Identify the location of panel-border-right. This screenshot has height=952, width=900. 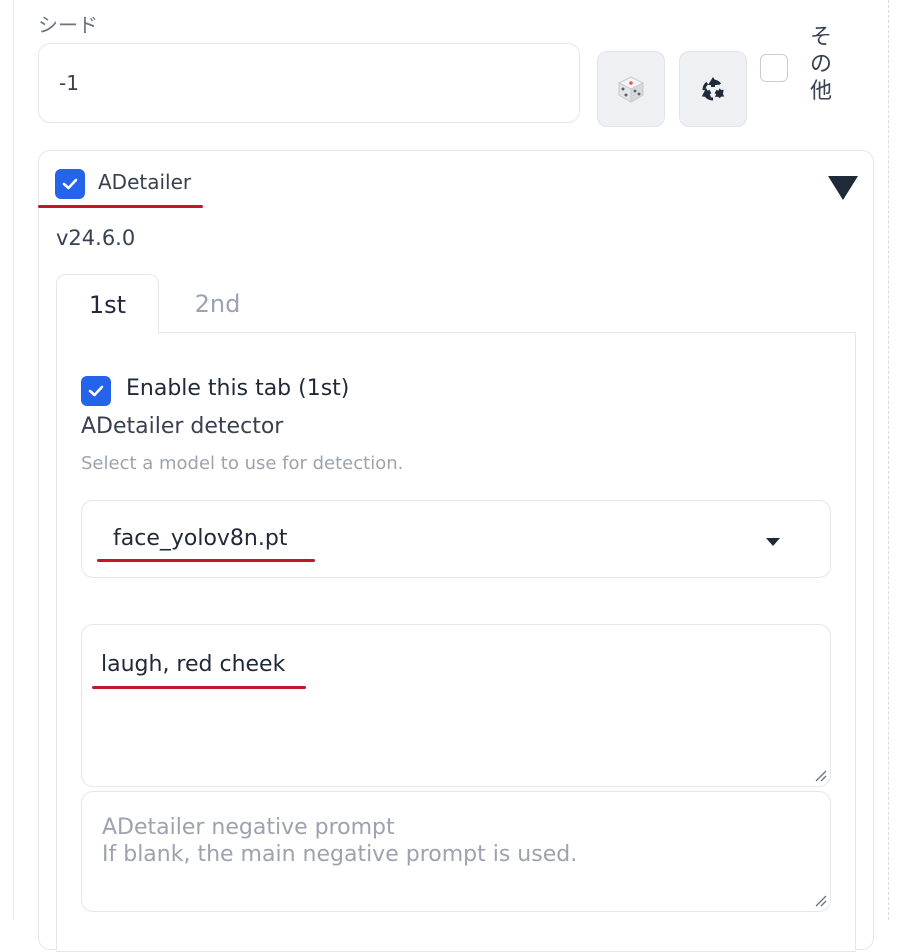
(888, 460).